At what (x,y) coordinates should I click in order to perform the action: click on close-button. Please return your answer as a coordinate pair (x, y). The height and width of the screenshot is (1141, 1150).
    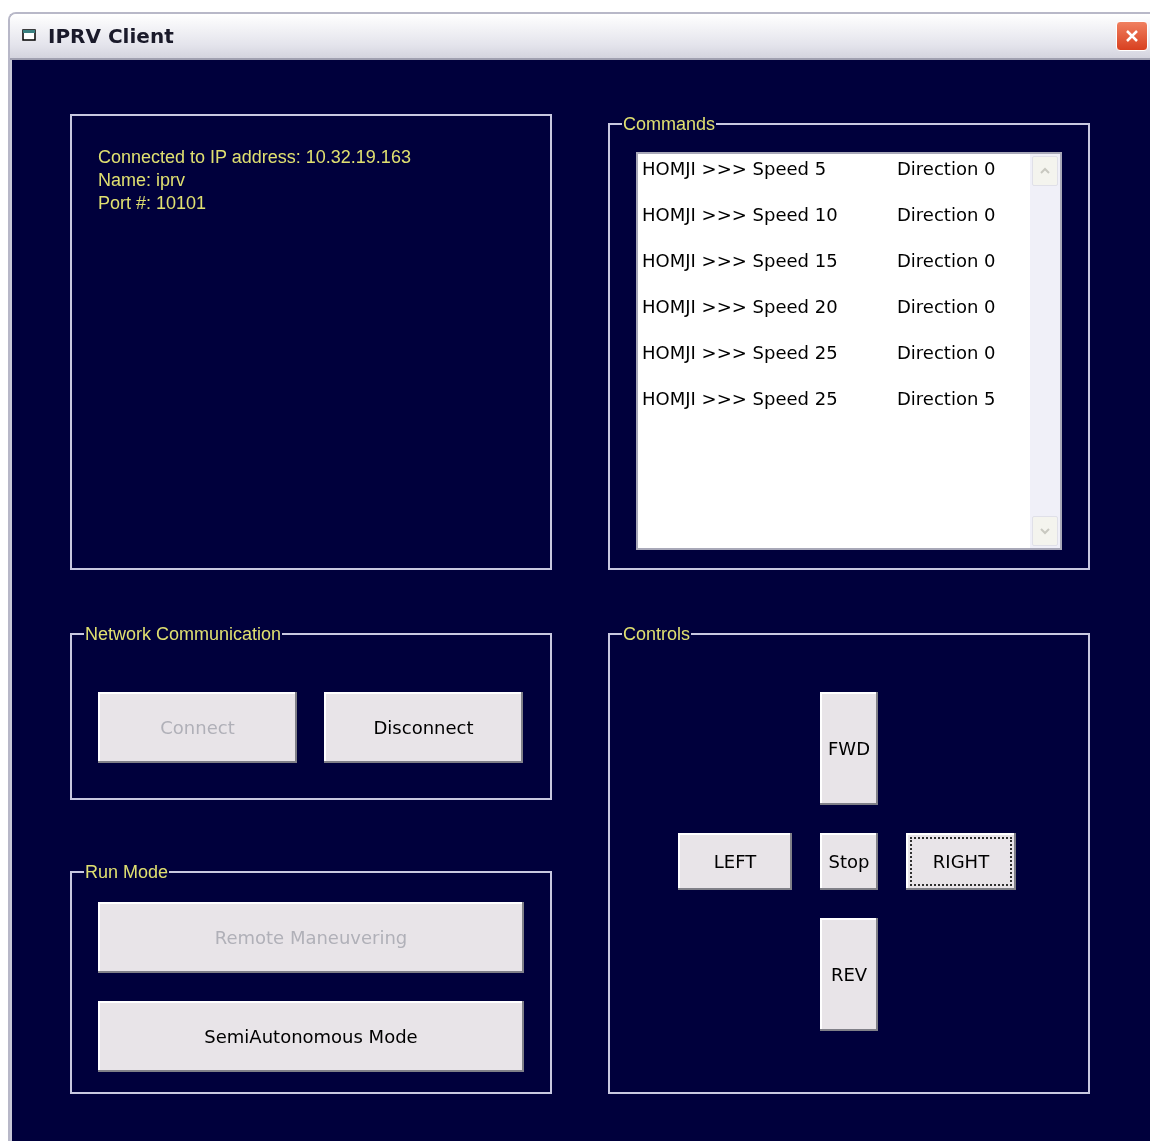
    Looking at the image, I should click on (1132, 36).